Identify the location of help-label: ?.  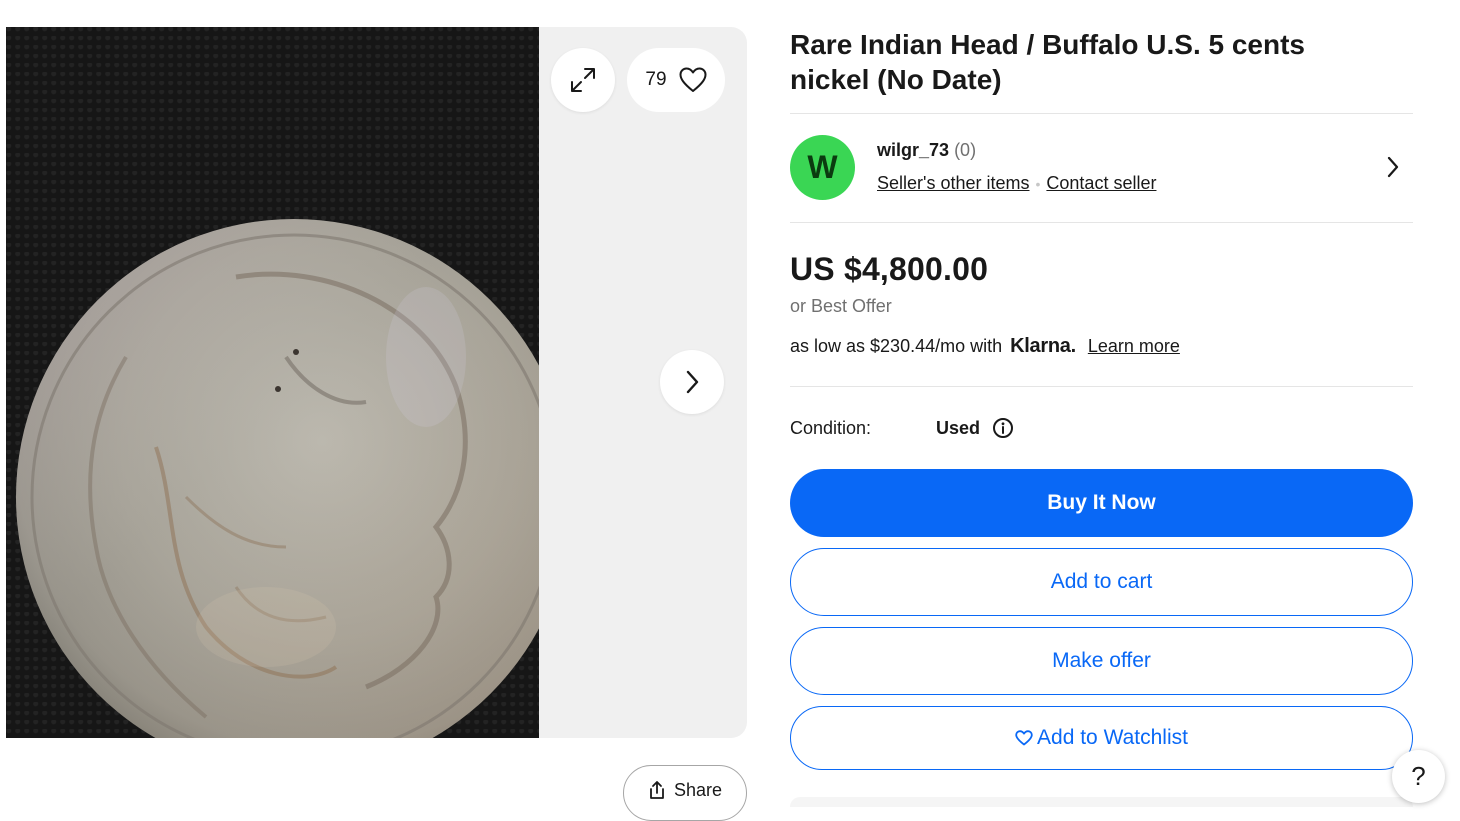
(1418, 776).